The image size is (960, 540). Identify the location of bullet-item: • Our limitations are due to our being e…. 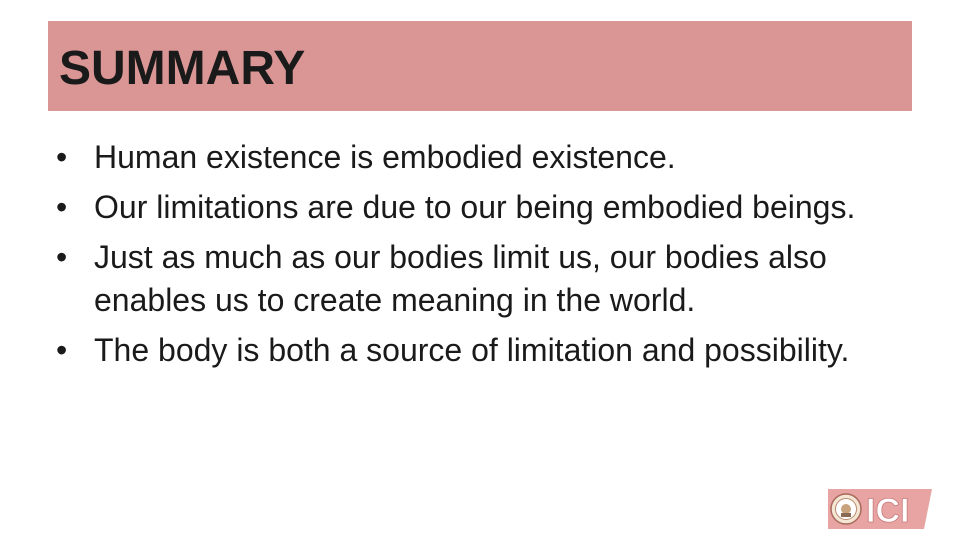
(476, 207).